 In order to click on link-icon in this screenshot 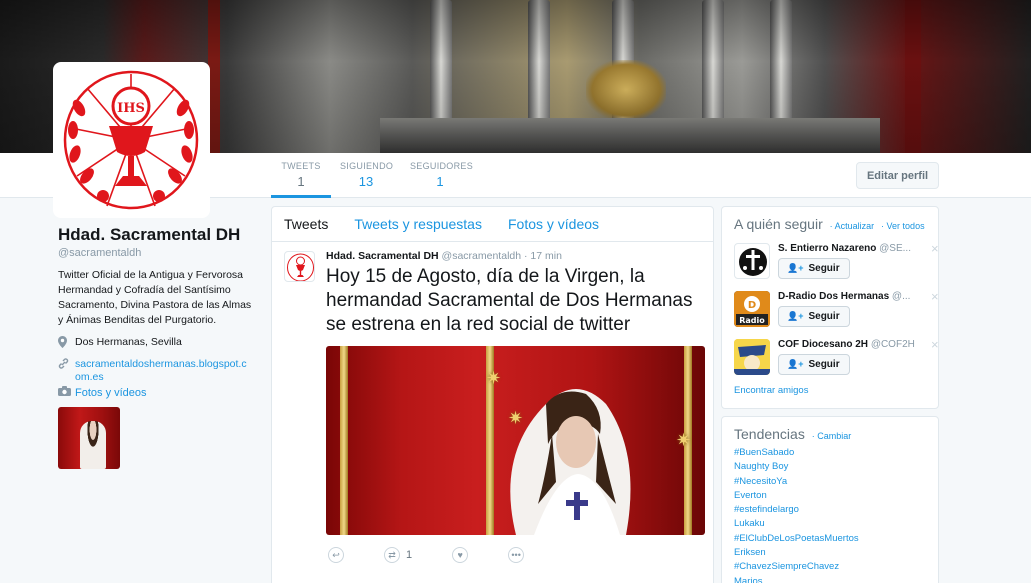, I will do `click(64, 365)`.